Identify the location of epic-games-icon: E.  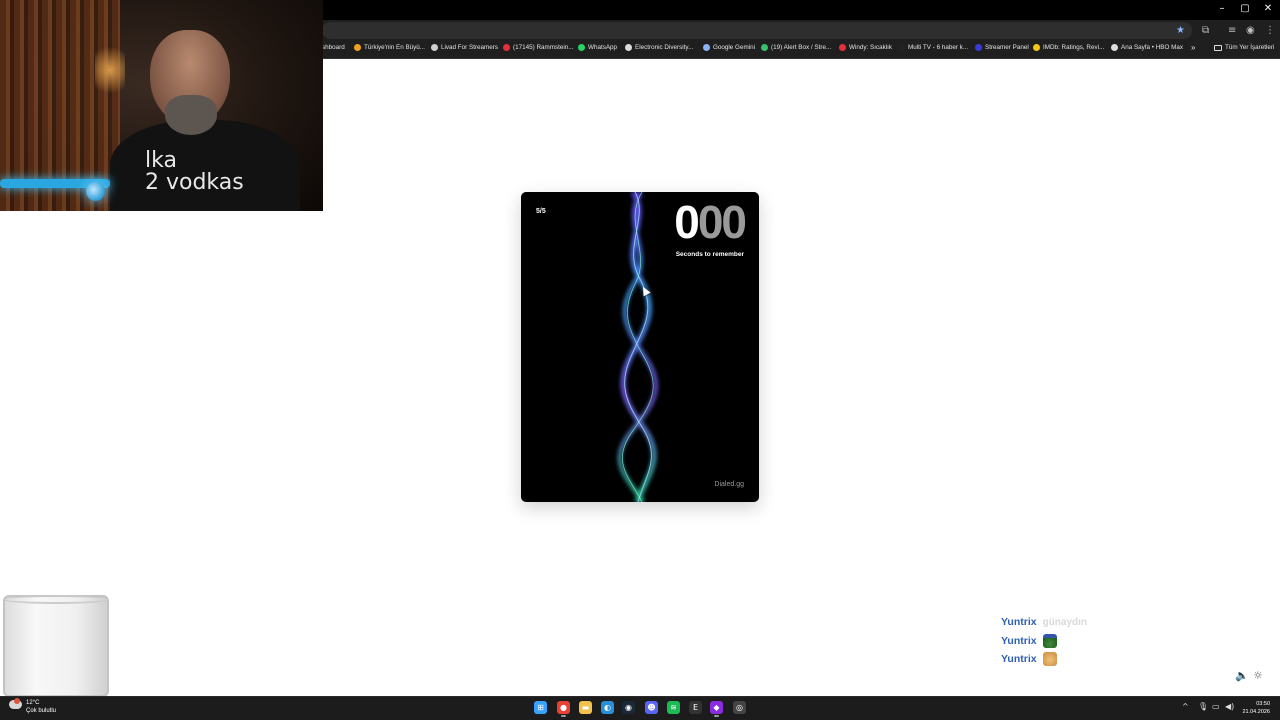
(695, 707).